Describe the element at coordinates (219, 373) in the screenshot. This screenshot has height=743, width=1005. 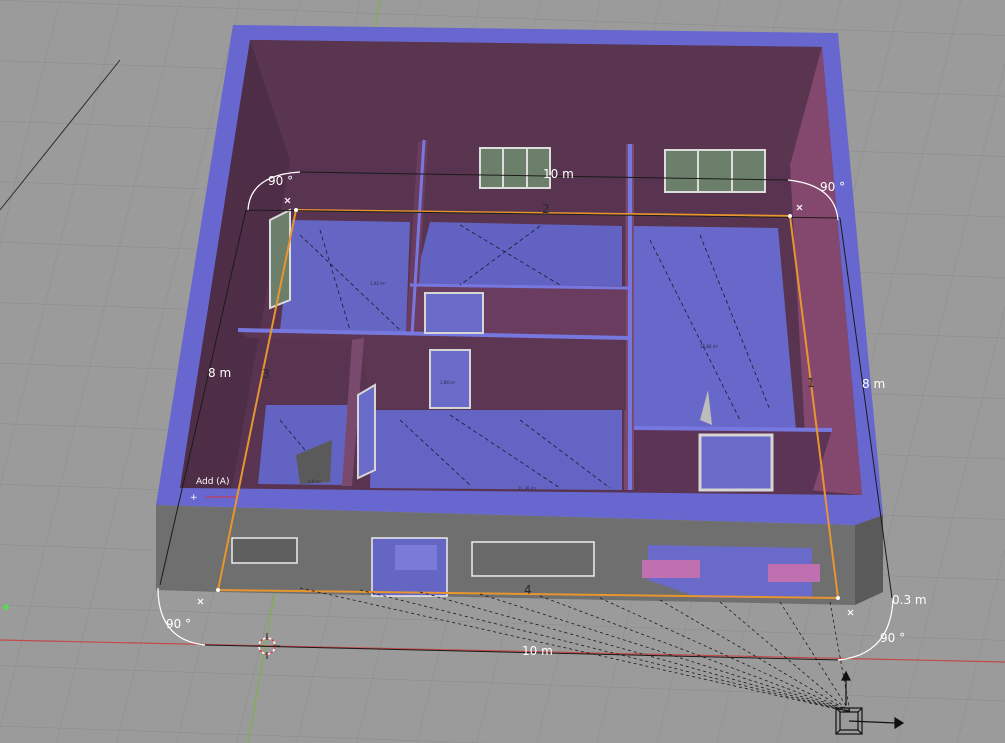
I see `dim-left-depth: 8 m` at that location.